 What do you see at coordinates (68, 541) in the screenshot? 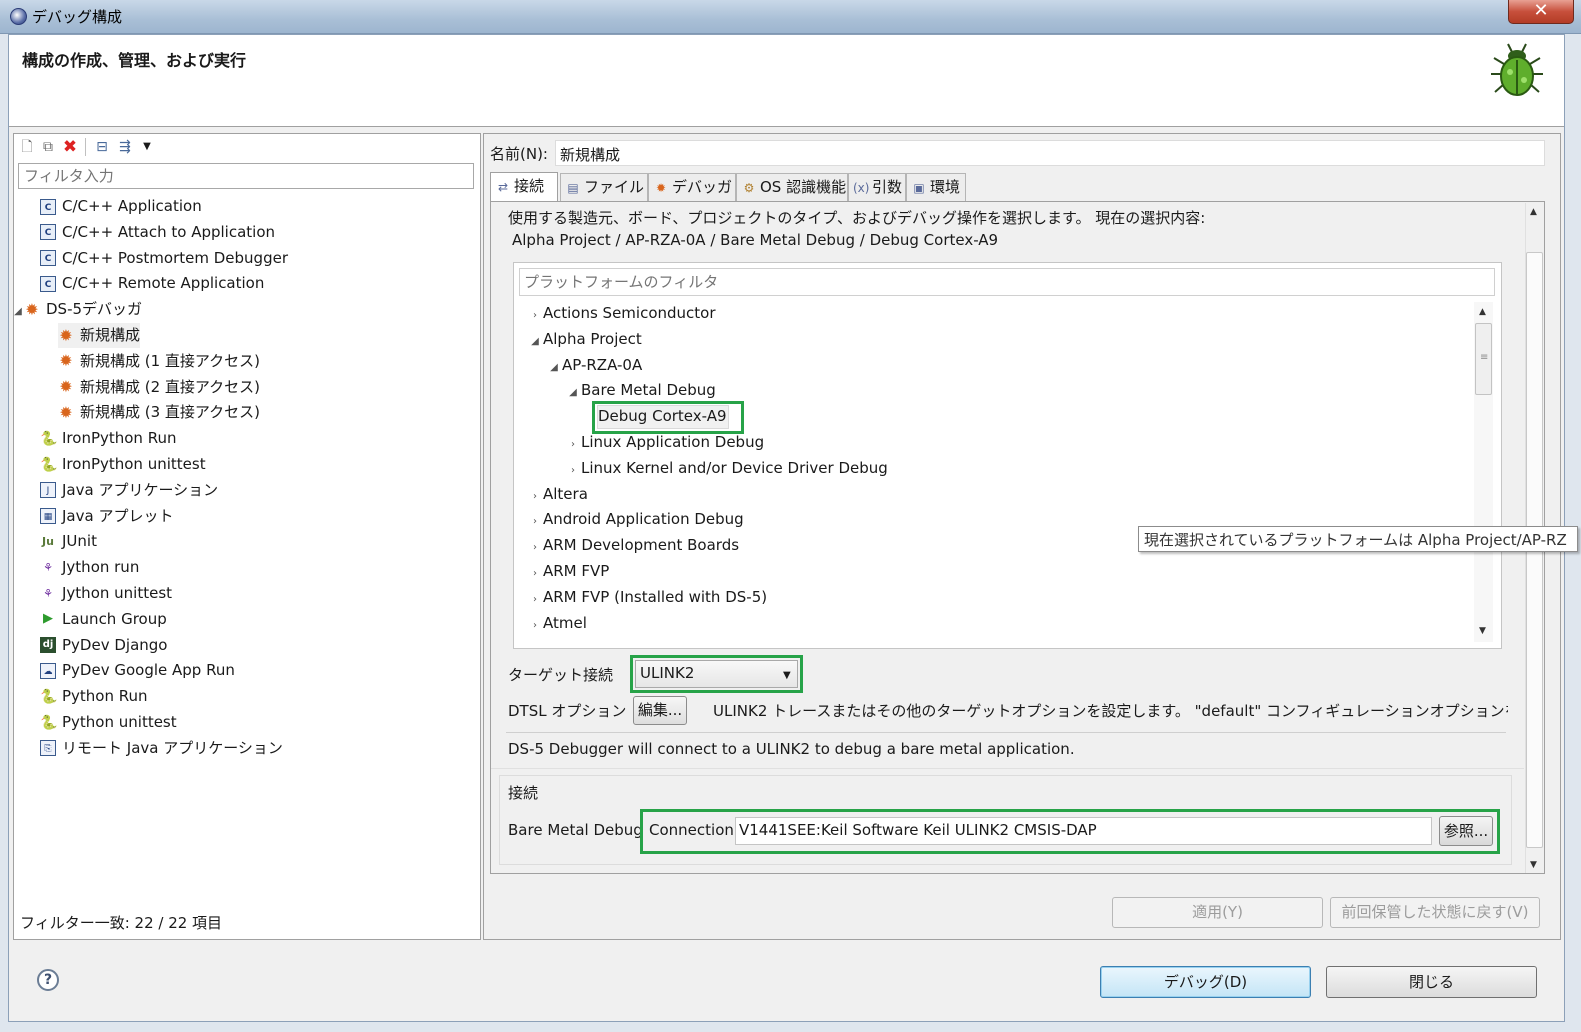
I see `tree-item: Ju JUnit` at bounding box center [68, 541].